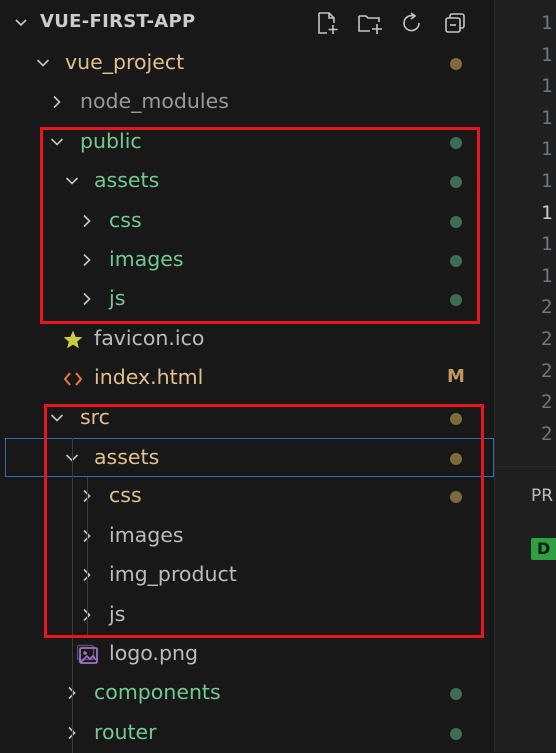 The height and width of the screenshot is (753, 556). What do you see at coordinates (455, 23) in the screenshot?
I see `collapse-all-icon` at bounding box center [455, 23].